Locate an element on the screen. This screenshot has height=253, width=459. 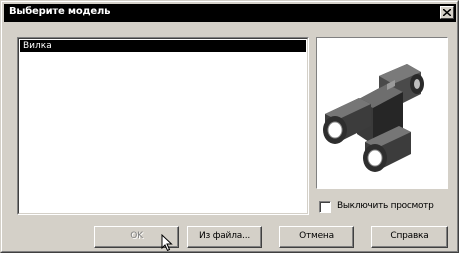
help-button: Справка is located at coordinates (409, 237).